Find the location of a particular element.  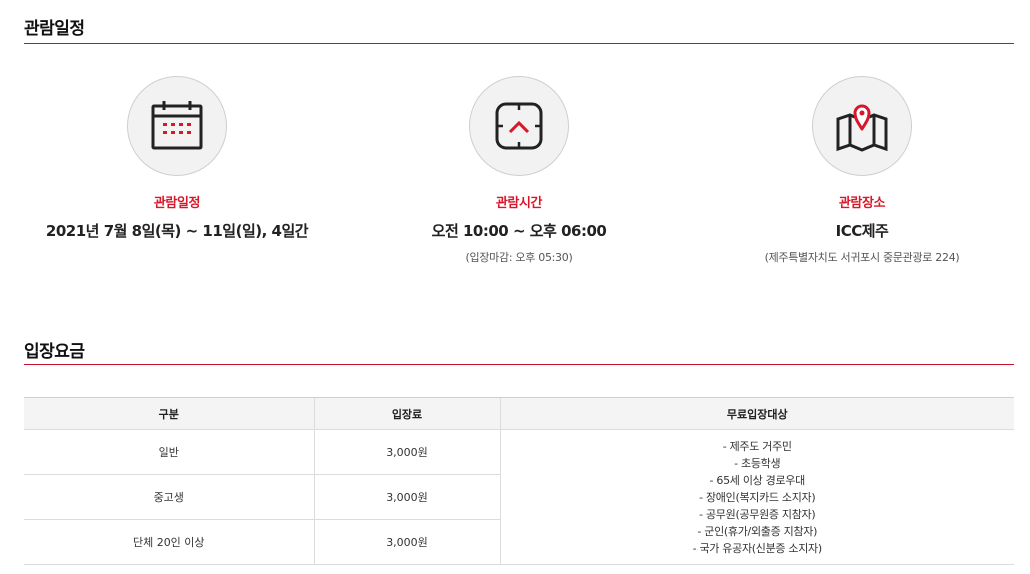

info-schedule: 관람일정 2021년 7월 8일(목) ~ 11일(일), 4일간 is located at coordinates (177, 158).